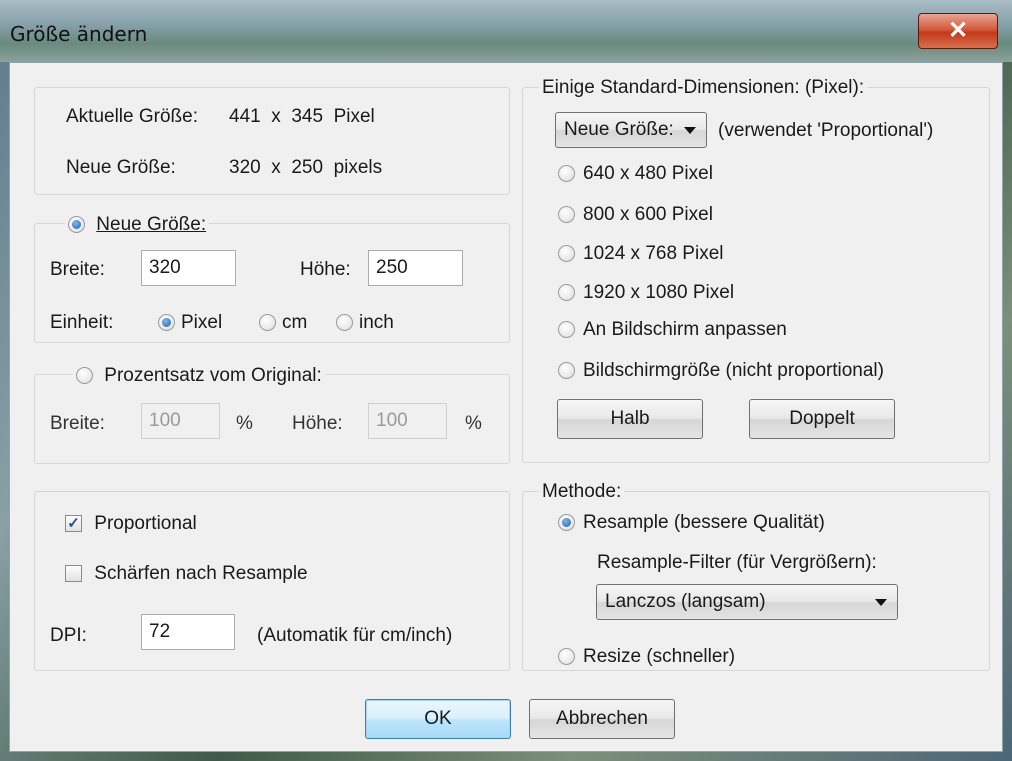  I want to click on unit-label: Einheit:, so click(82, 322).